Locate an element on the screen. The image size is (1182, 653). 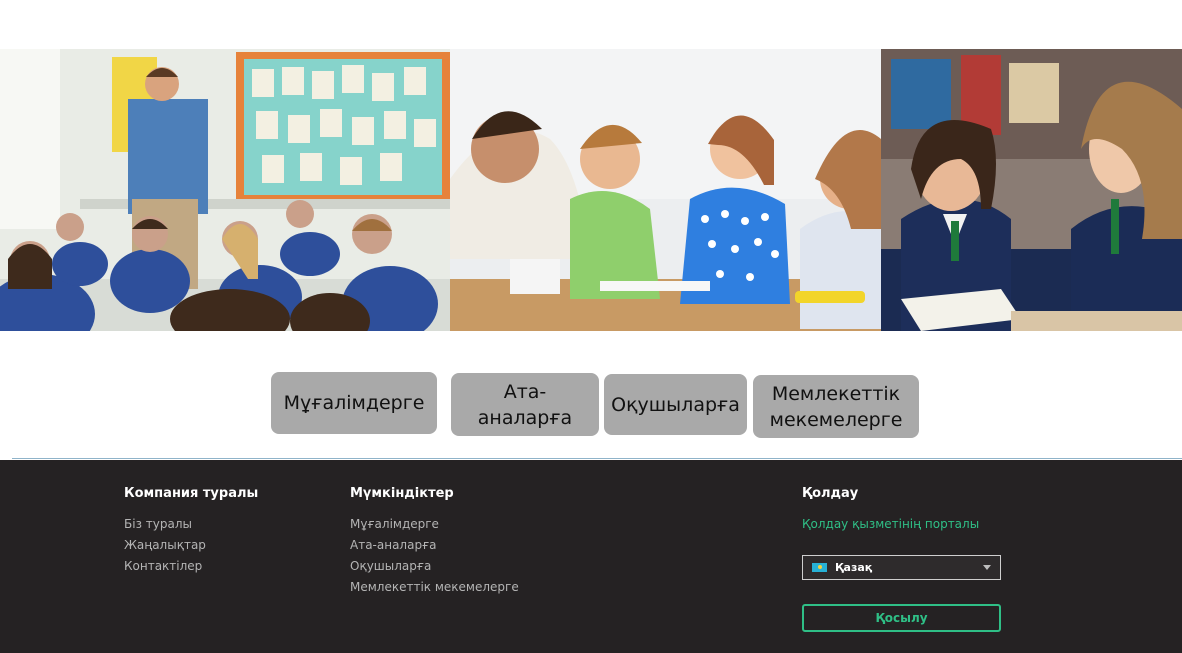
teachers-button: Мұғалімдерге is located at coordinates (354, 403).